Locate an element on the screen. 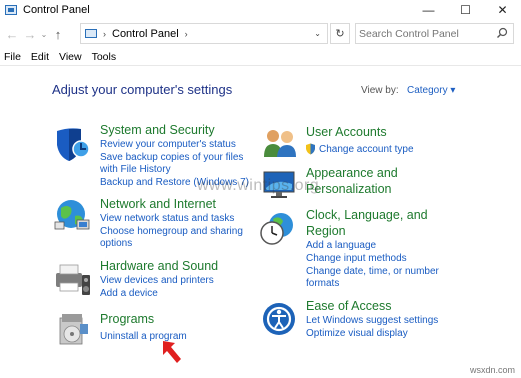 The image size is (521, 378). annotation-arrow-icon is located at coordinates (172, 352).